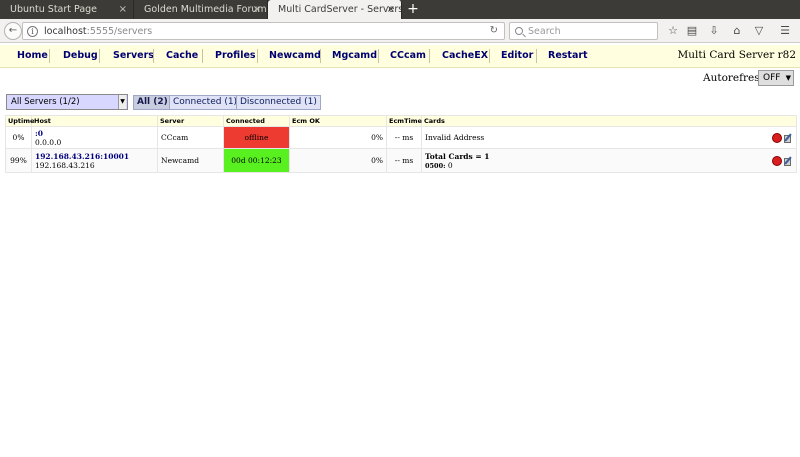  Describe the element at coordinates (182, 55) in the screenshot. I see `menu-cache: Cache` at that location.